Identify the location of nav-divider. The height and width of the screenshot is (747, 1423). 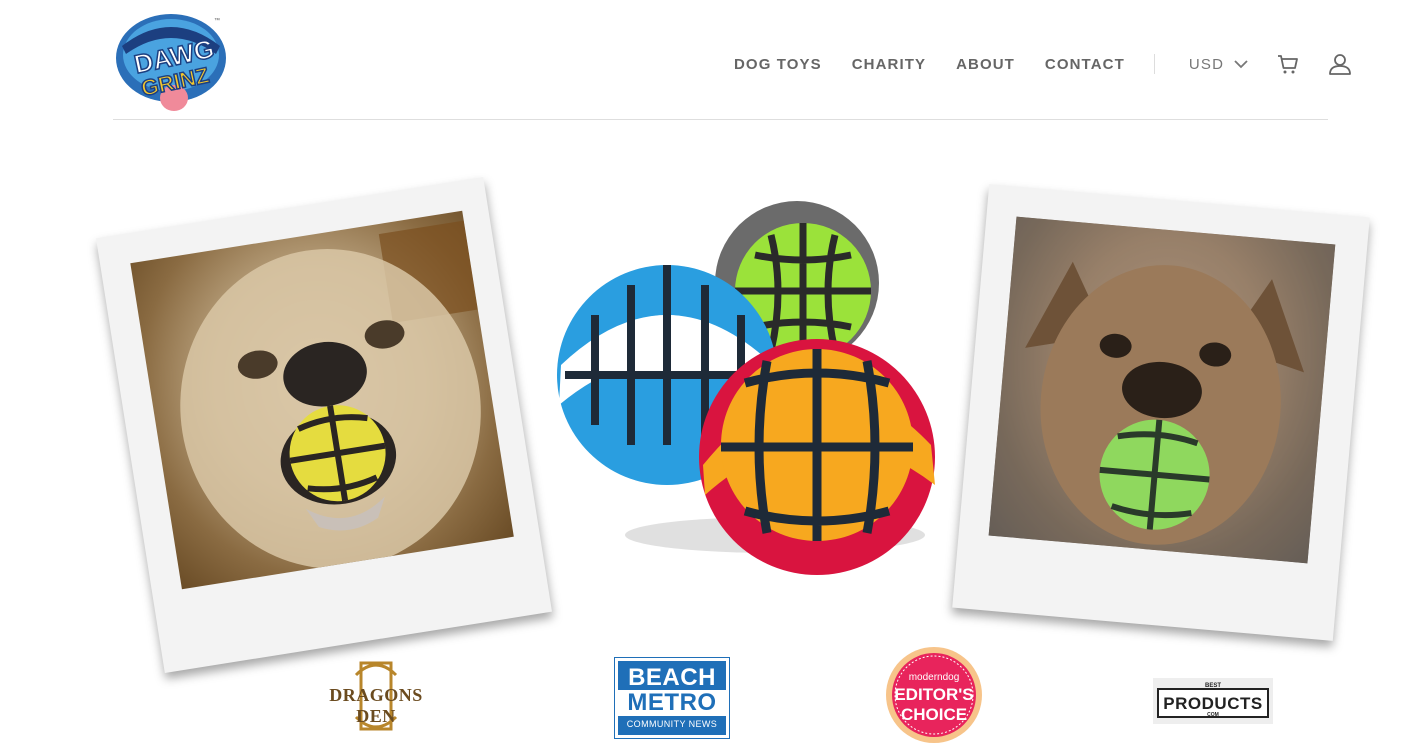
(1154, 64).